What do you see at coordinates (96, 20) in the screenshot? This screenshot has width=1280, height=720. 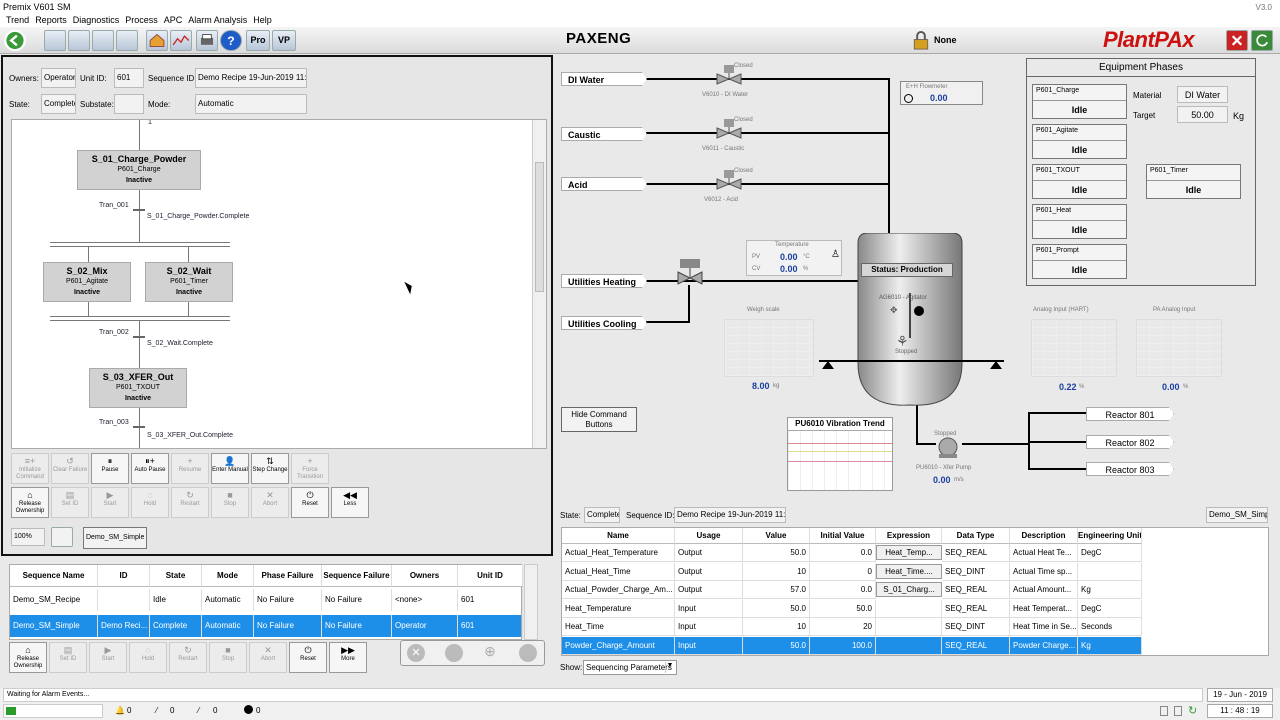 I see `menu-diagnostics: Diagnostics` at bounding box center [96, 20].